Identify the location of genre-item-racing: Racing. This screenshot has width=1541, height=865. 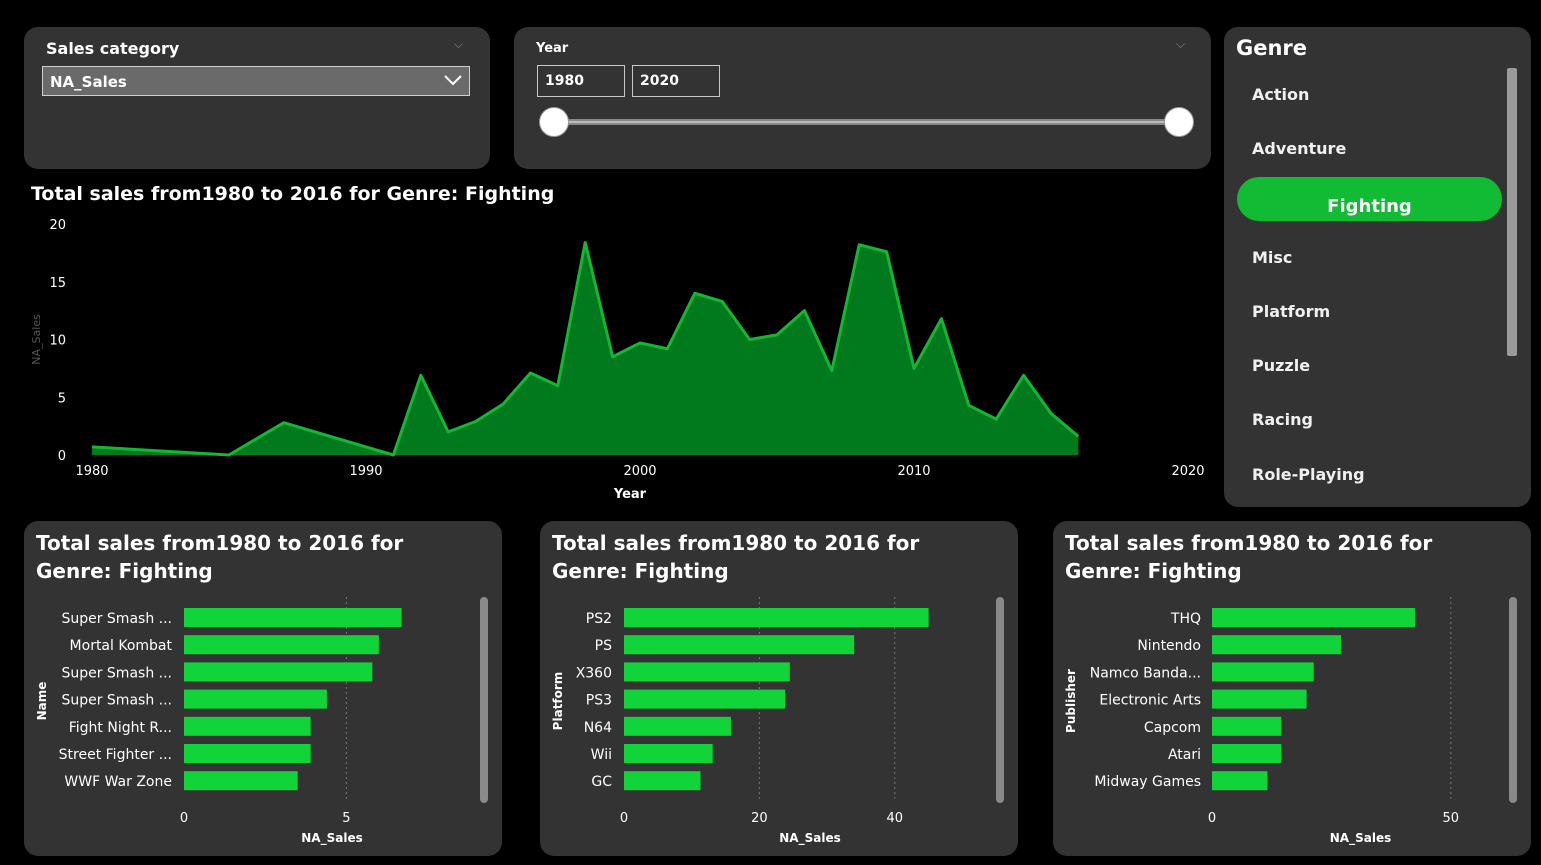
(1282, 419).